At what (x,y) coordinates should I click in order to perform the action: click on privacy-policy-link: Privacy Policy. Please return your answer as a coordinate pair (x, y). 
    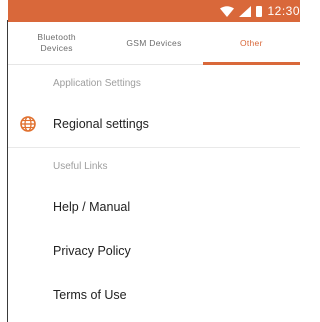
    Looking at the image, I should click on (154, 251).